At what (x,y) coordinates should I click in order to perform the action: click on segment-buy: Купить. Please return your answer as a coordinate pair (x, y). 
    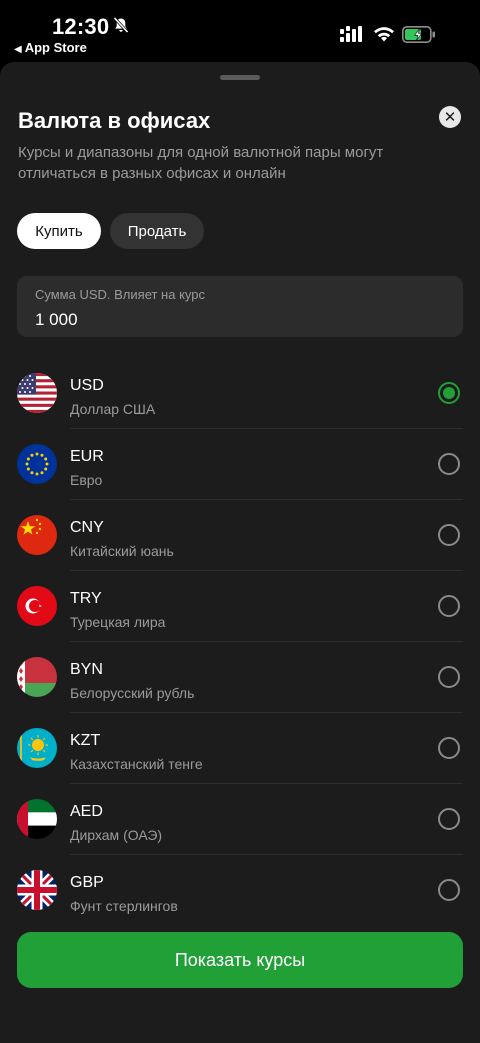
    Looking at the image, I should click on (59, 231).